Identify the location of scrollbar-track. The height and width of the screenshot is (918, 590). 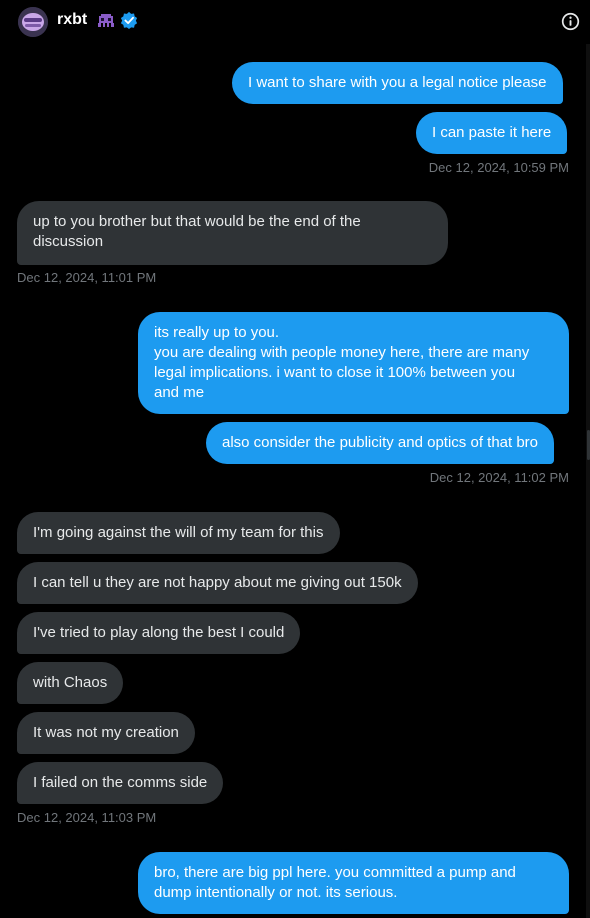
(588, 481).